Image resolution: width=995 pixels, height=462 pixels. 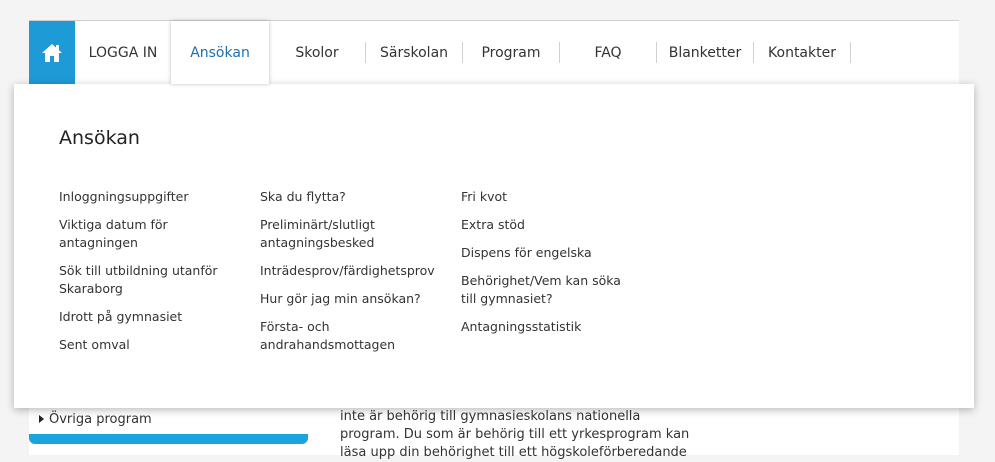 What do you see at coordinates (41, 419) in the screenshot?
I see `caret-right-icon` at bounding box center [41, 419].